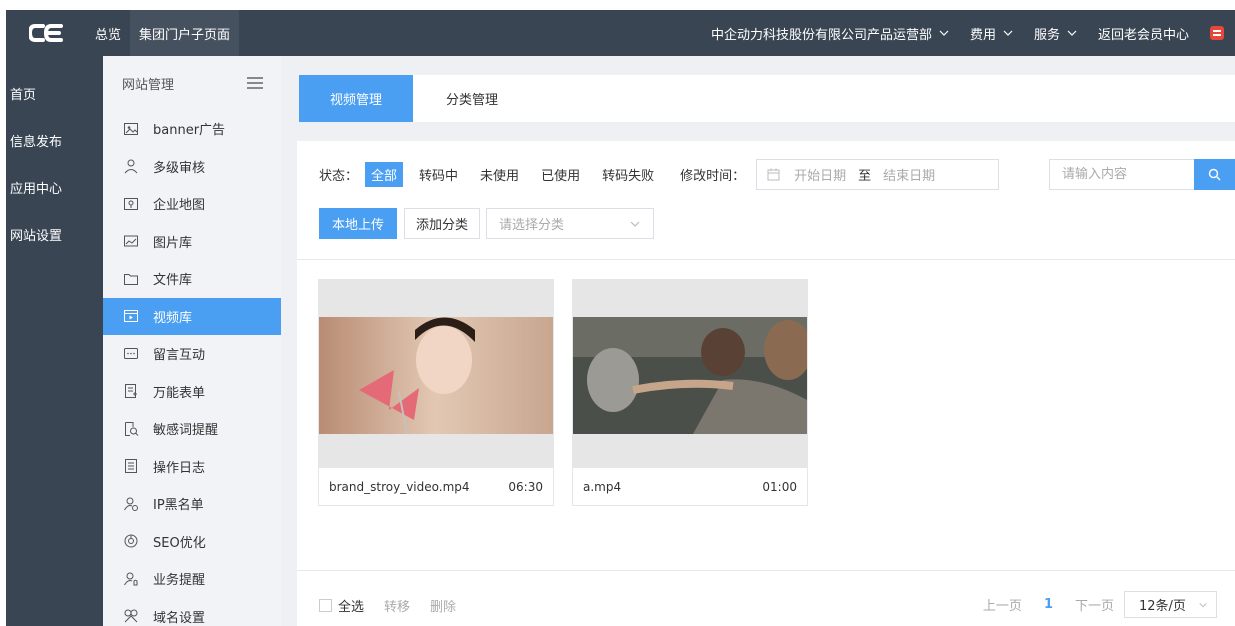 The width and height of the screenshot is (1235, 626). Describe the element at coordinates (865, 176) in the screenshot. I see `date-separator: 至` at that location.